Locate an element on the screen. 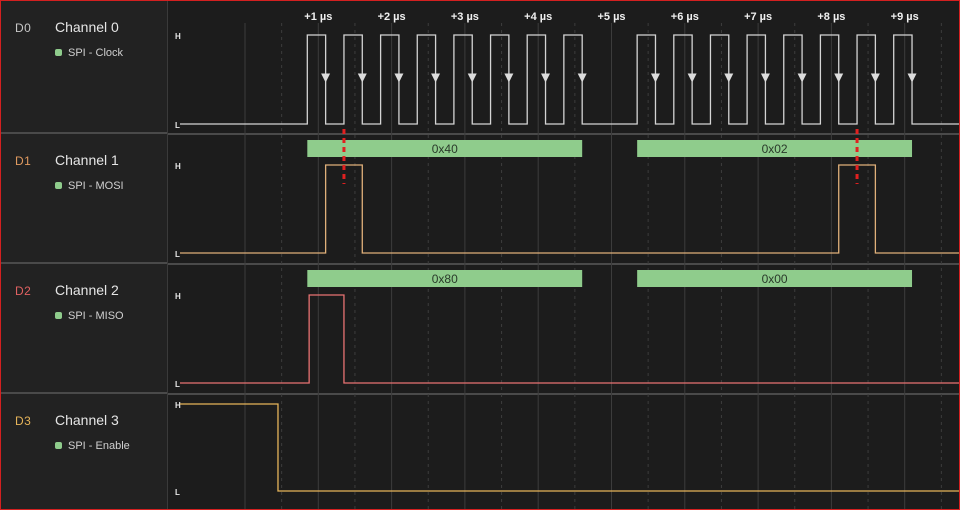  time-tick-label: +1 µs is located at coordinates (318, 17).